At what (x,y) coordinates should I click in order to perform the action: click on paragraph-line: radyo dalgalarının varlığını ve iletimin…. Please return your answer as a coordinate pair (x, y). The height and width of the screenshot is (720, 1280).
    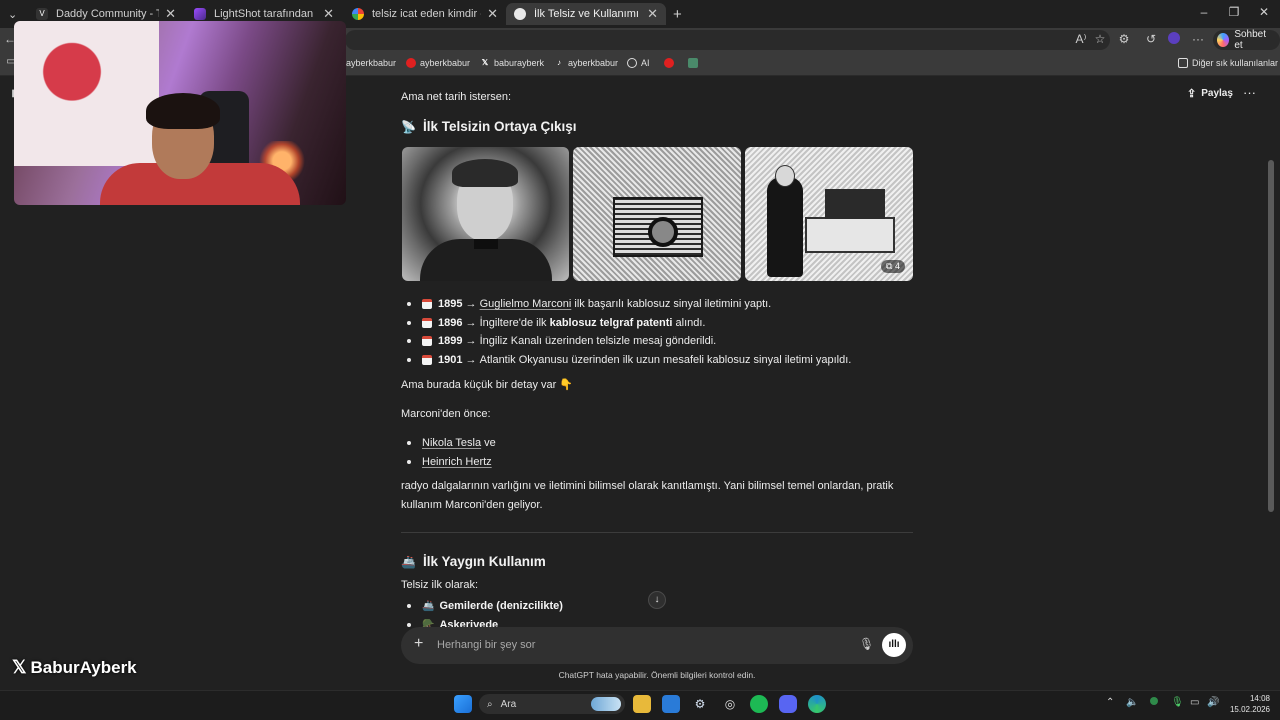
    Looking at the image, I should click on (647, 486).